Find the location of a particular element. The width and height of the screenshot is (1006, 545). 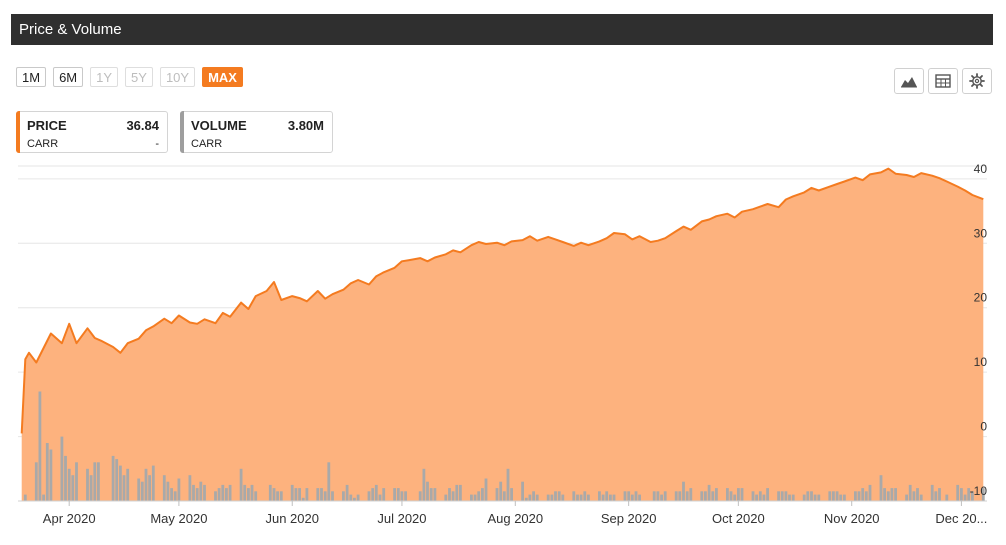

volume-ticker: CARR is located at coordinates (207, 144).